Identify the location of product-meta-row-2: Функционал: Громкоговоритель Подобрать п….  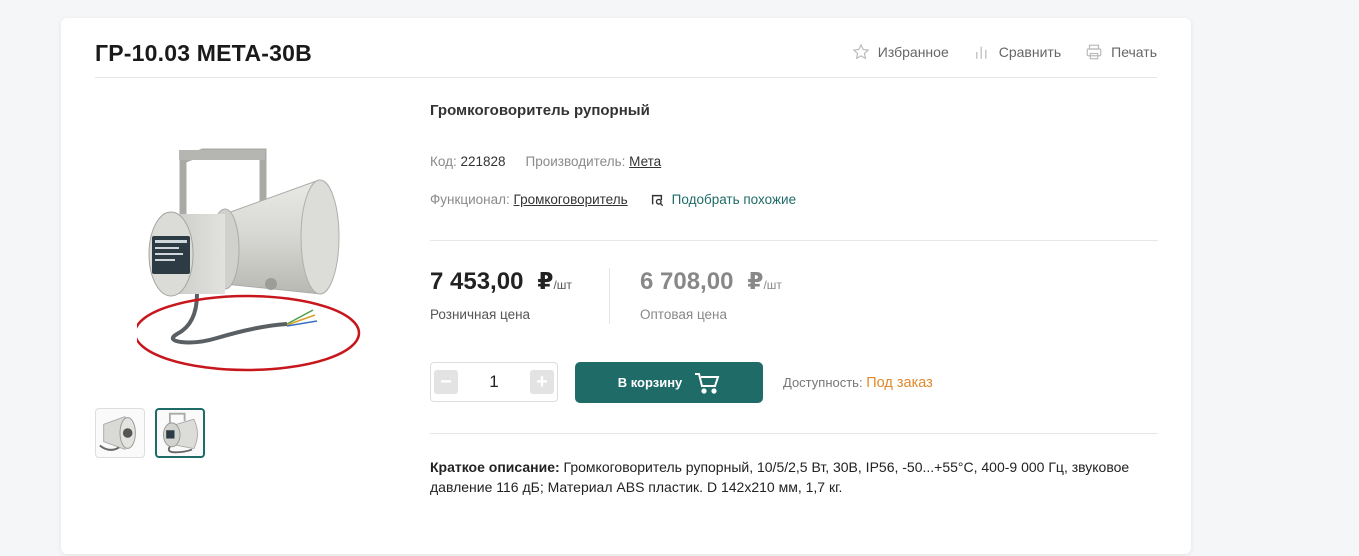
(613, 199).